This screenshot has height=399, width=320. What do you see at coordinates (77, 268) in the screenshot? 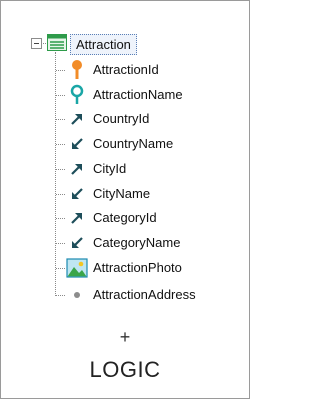
I see `image-icon` at bounding box center [77, 268].